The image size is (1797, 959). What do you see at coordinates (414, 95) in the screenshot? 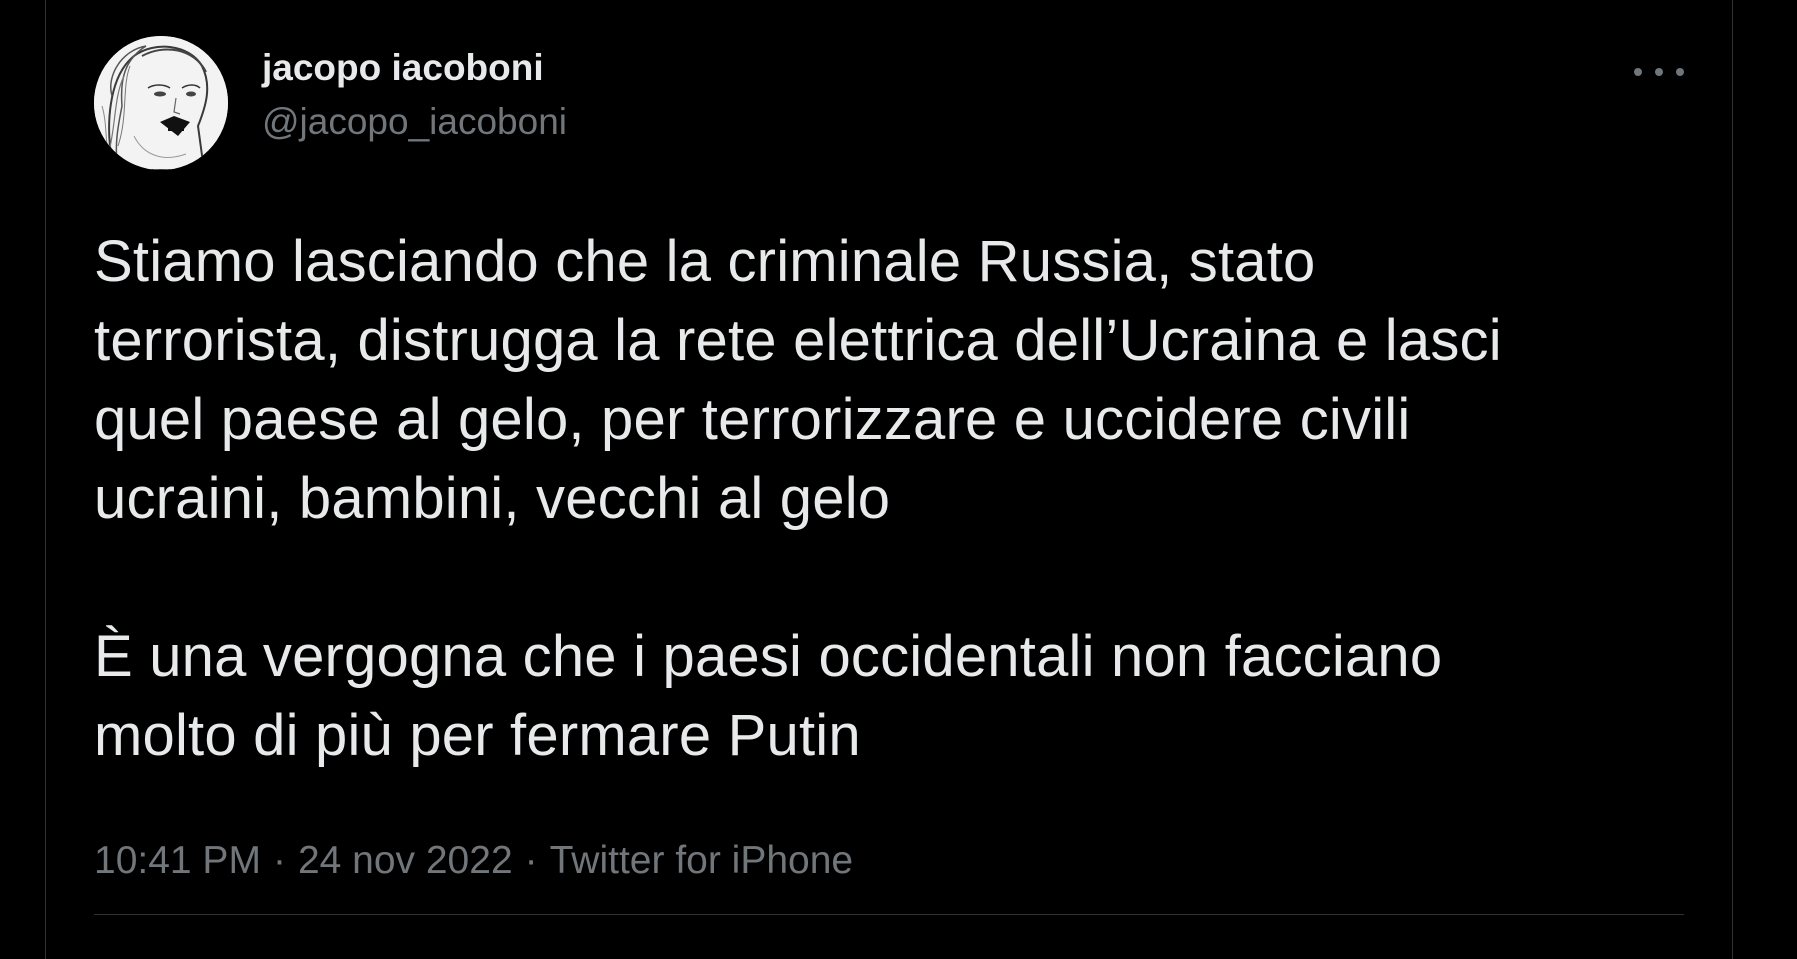
I see `author-names: jacopo iacoboni @jacopo_iacoboni` at bounding box center [414, 95].